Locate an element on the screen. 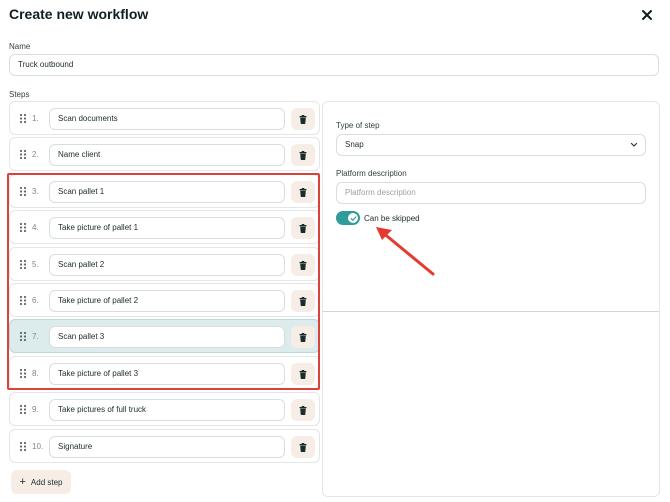 The height and width of the screenshot is (502, 670). step-name-input: Take pictures of full truck is located at coordinates (167, 410).